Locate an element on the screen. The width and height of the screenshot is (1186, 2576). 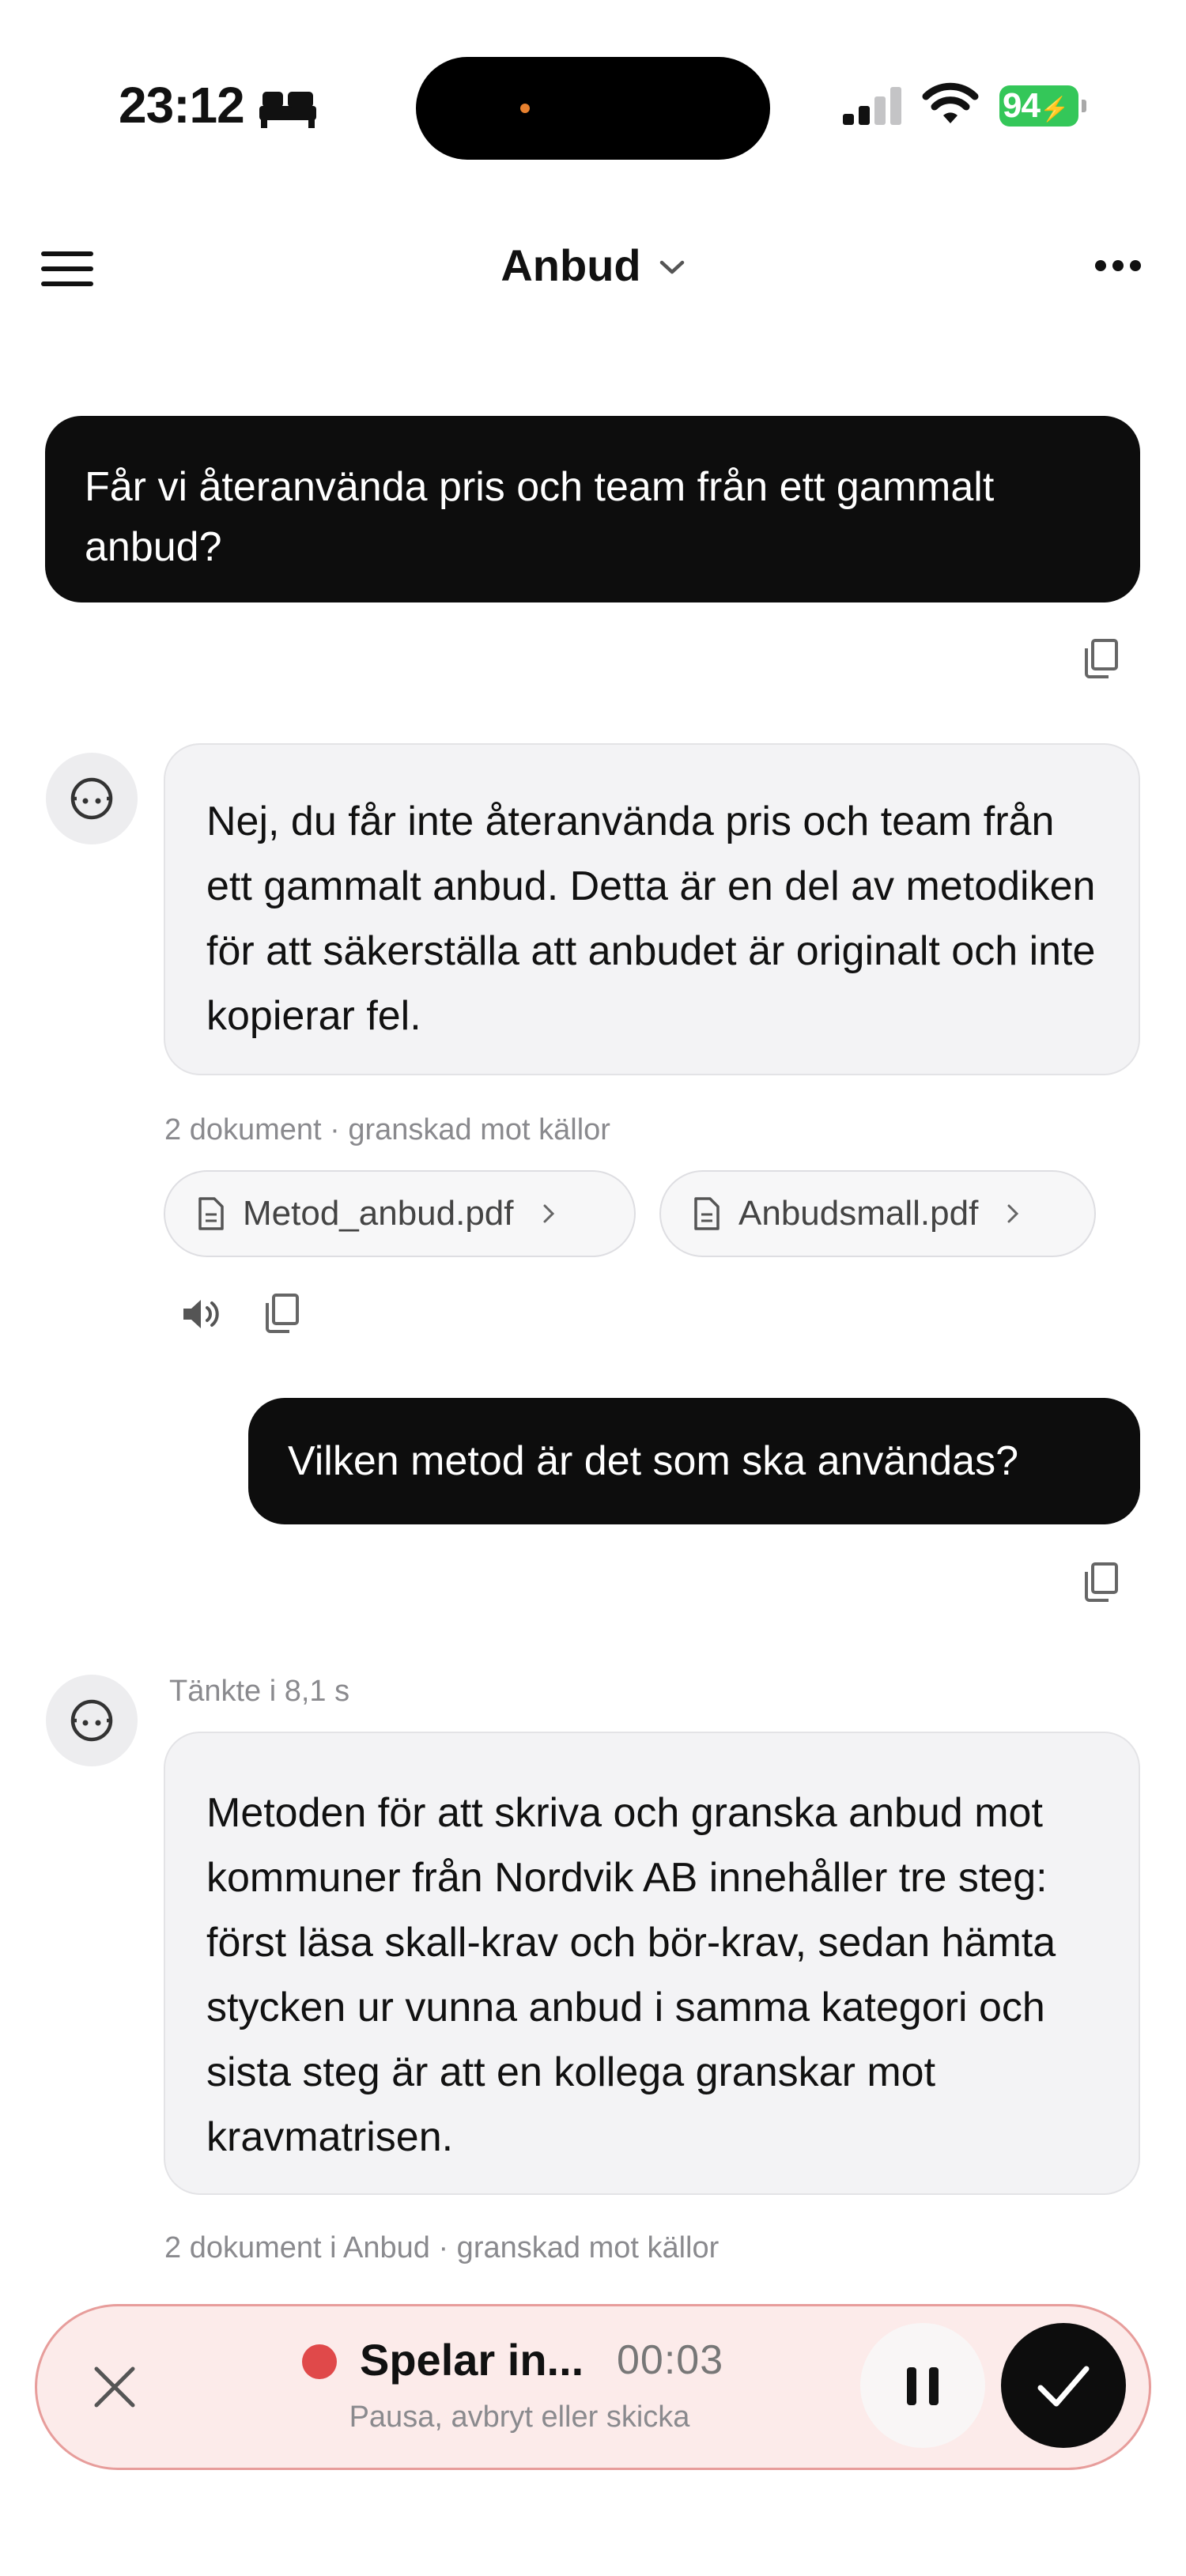
pause-button is located at coordinates (922, 2385).